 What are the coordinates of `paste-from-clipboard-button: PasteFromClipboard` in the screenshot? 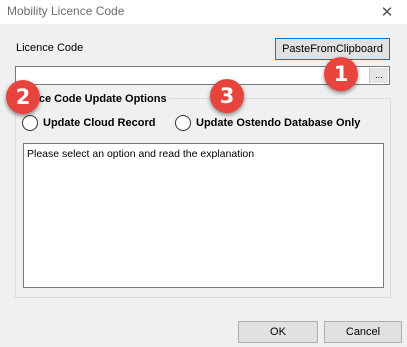 It's located at (332, 49).